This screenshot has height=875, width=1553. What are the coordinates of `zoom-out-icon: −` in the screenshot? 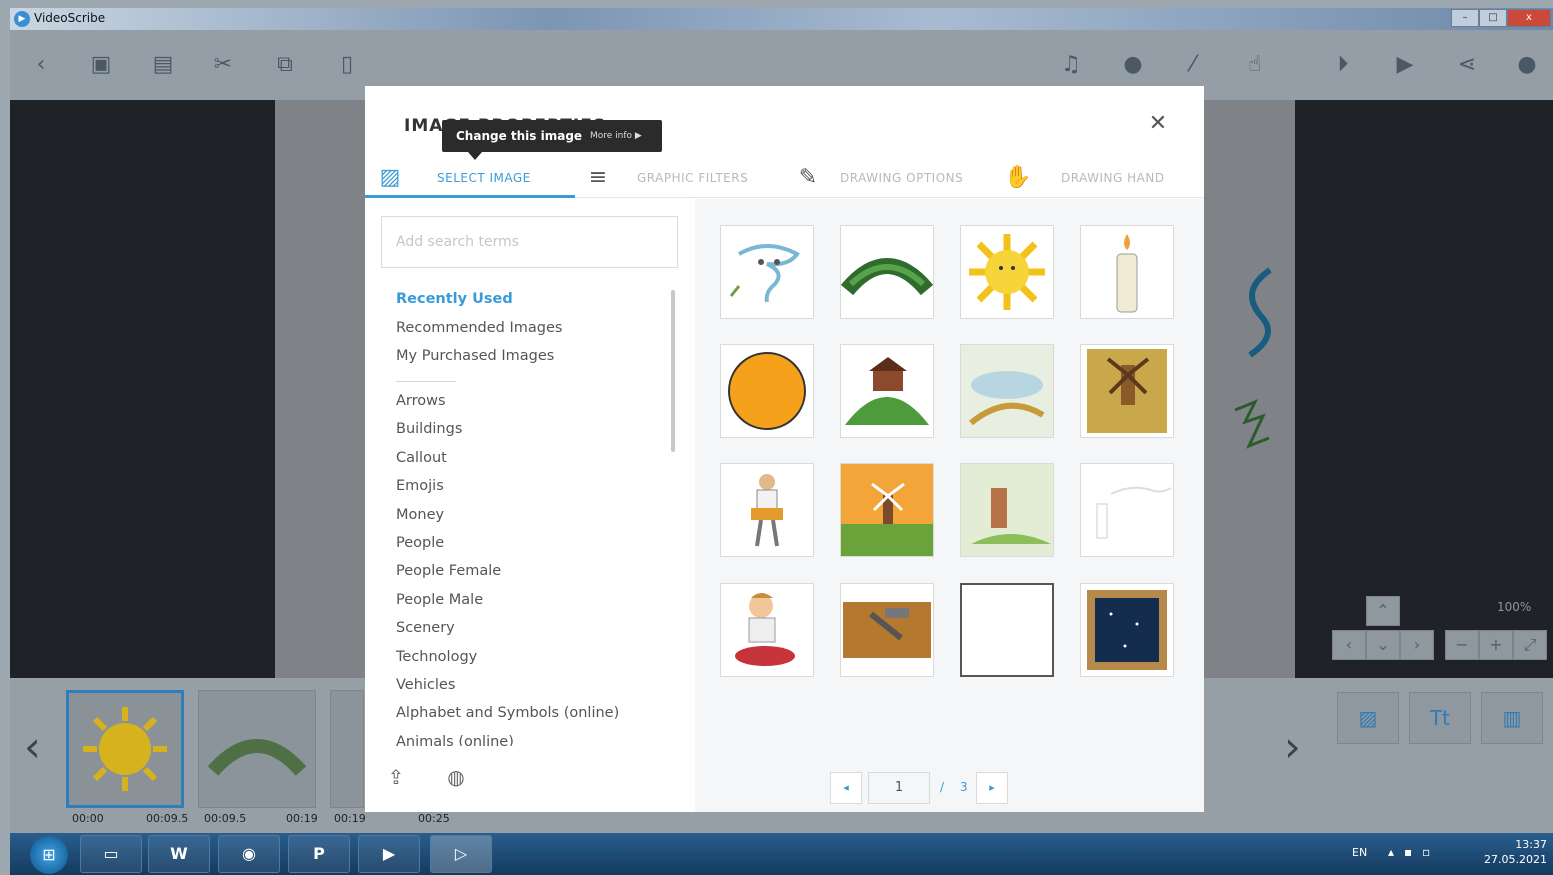 It's located at (1462, 645).